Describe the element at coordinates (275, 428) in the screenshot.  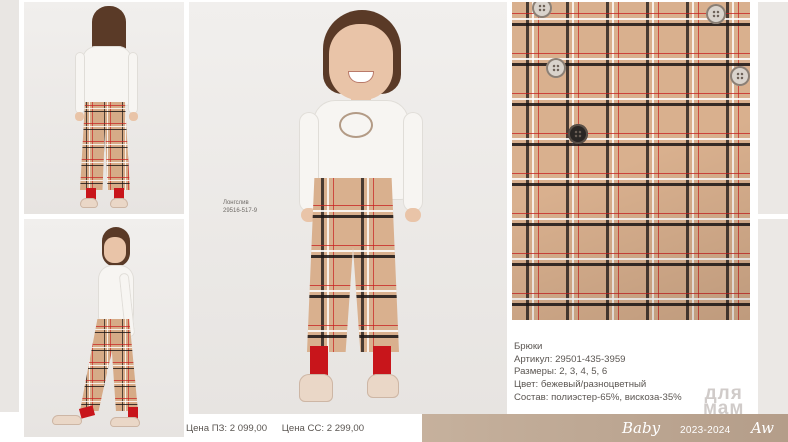
I see `price-row: Цена ПЗ: 2 099,00 Цена СС: 2 299,00` at that location.